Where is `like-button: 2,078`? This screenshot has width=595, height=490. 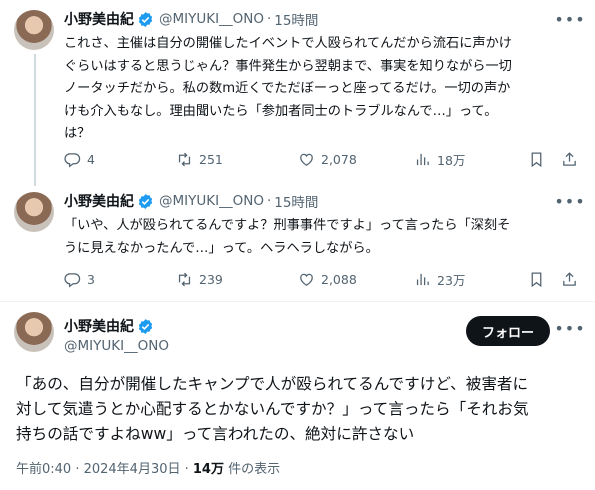
like-button: 2,078 is located at coordinates (327, 159).